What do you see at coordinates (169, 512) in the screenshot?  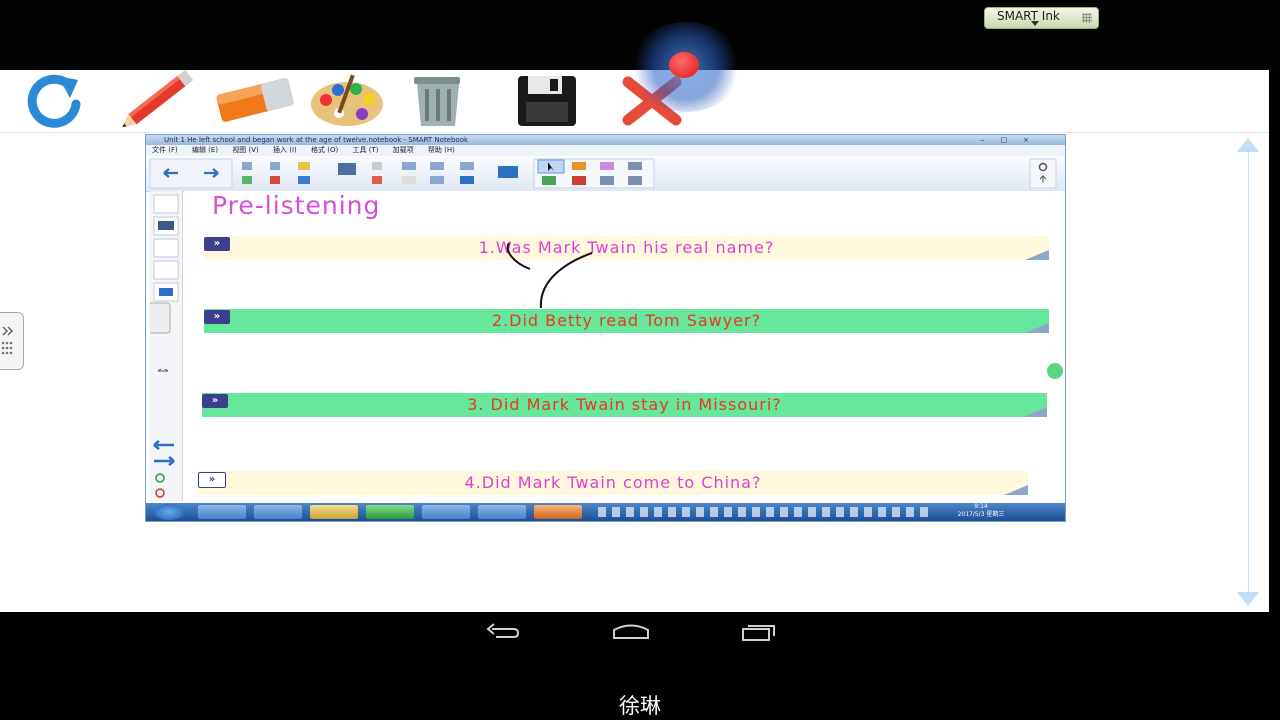 I see `start-button` at bounding box center [169, 512].